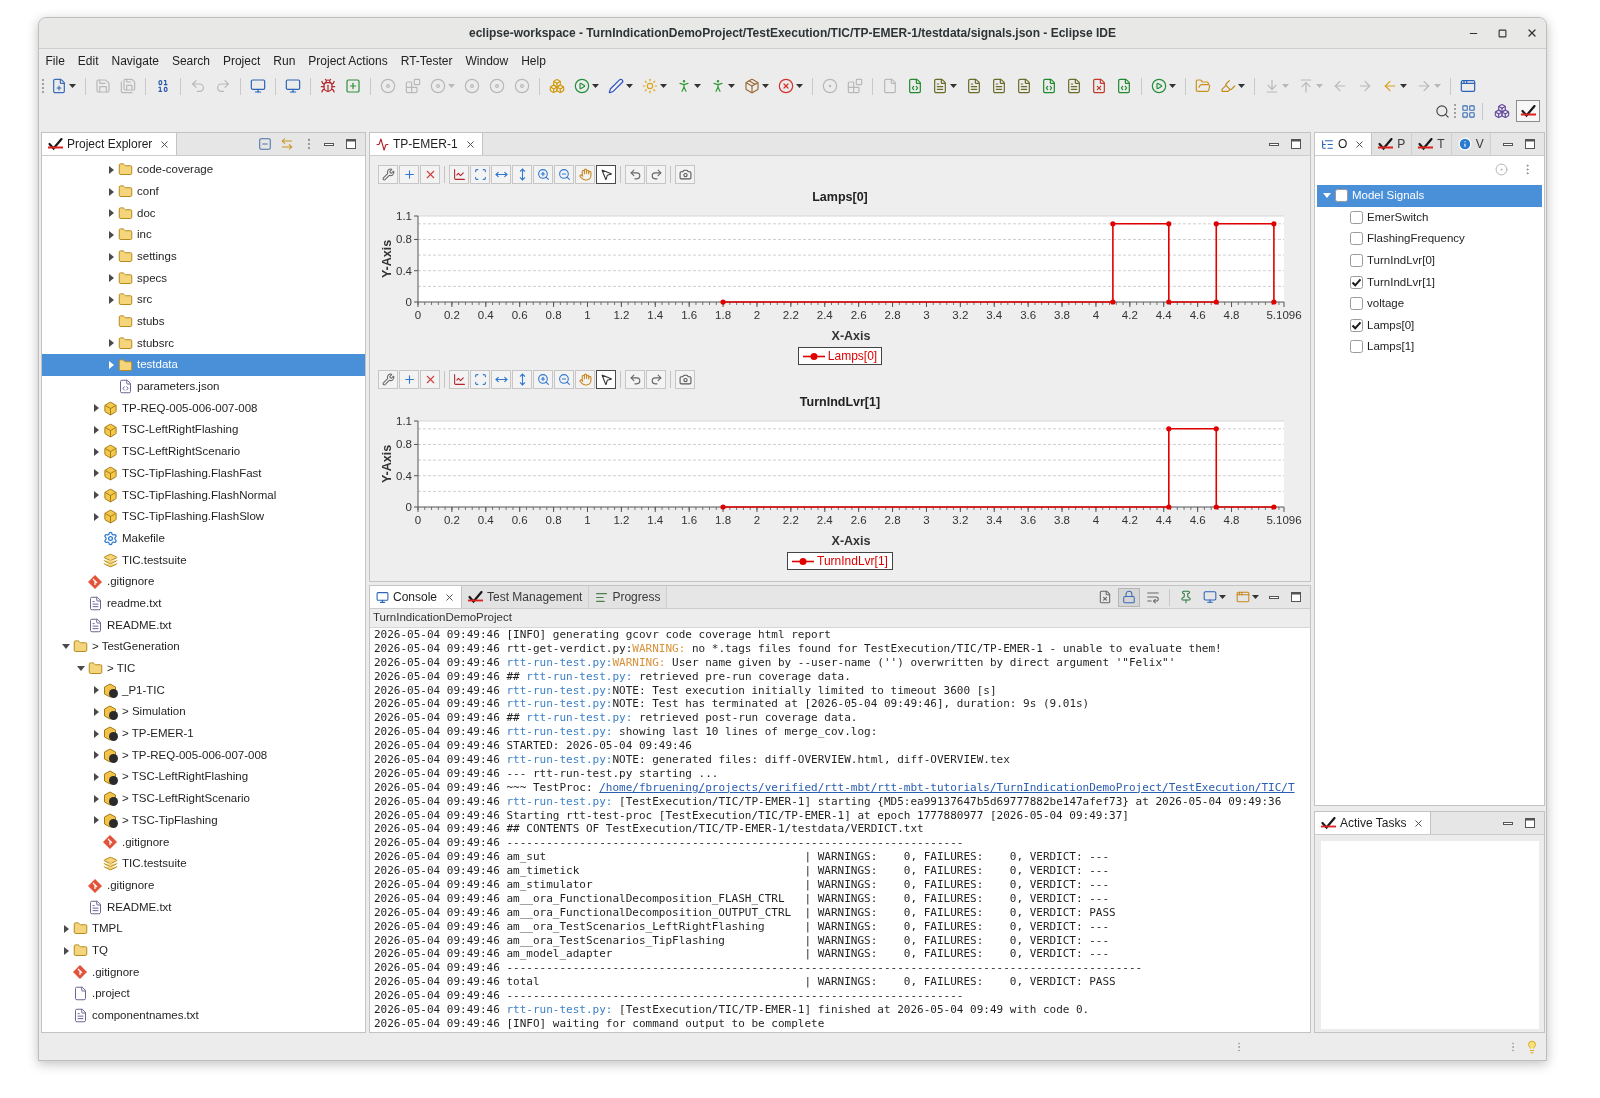 The width and height of the screenshot is (1600, 1098). What do you see at coordinates (685, 379) in the screenshot?
I see `camera-button` at bounding box center [685, 379].